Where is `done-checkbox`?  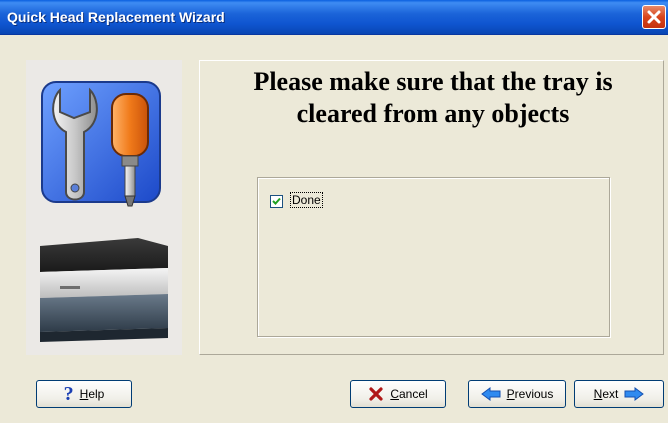 done-checkbox is located at coordinates (276, 201).